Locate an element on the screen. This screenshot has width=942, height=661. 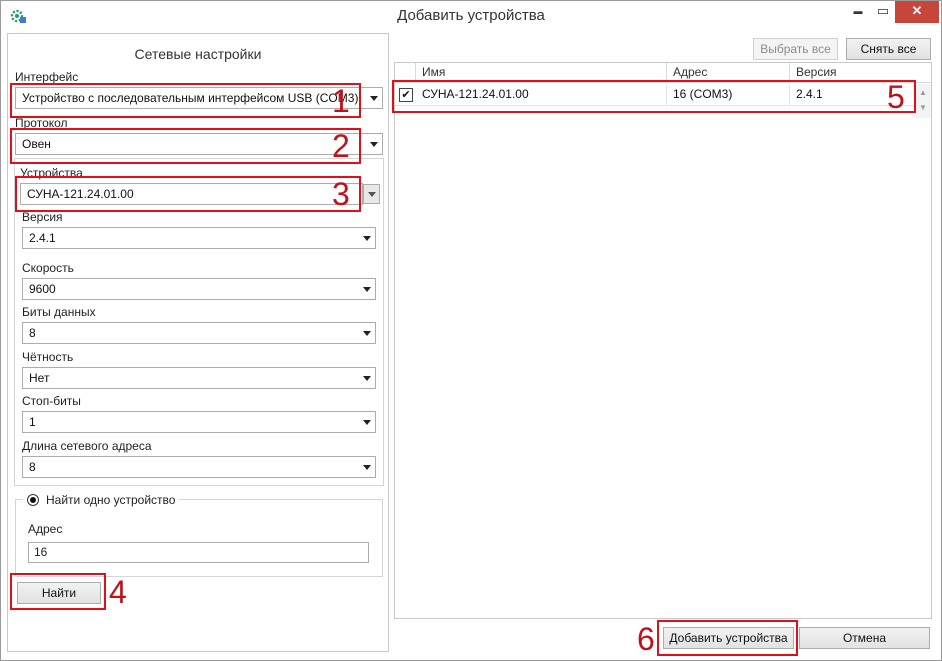
databits-combo: 8 is located at coordinates (199, 333).